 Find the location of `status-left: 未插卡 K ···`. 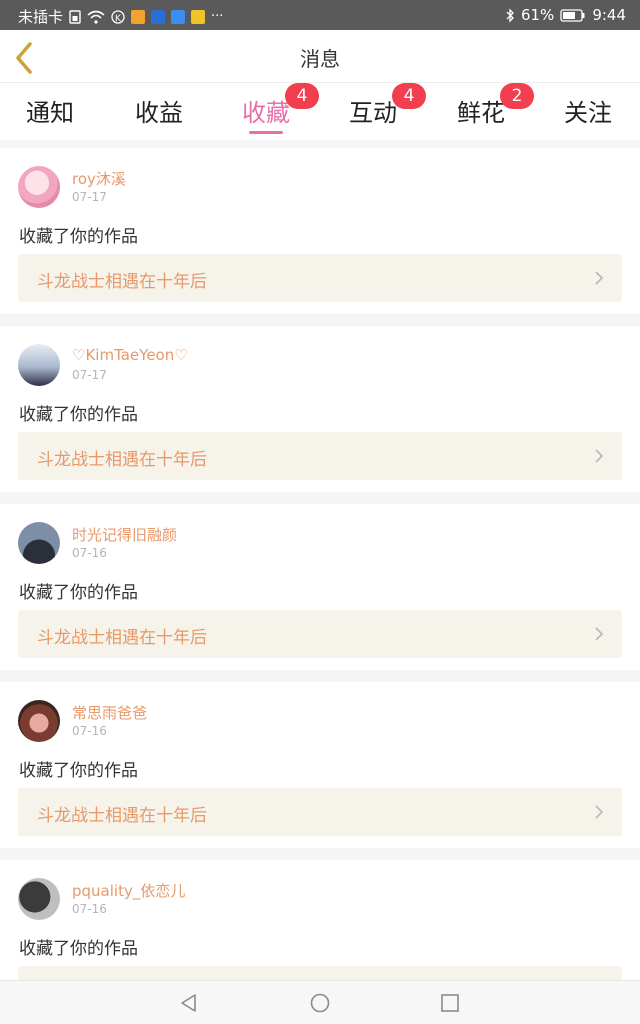

status-left: 未插卡 K ··· is located at coordinates (120, 16).